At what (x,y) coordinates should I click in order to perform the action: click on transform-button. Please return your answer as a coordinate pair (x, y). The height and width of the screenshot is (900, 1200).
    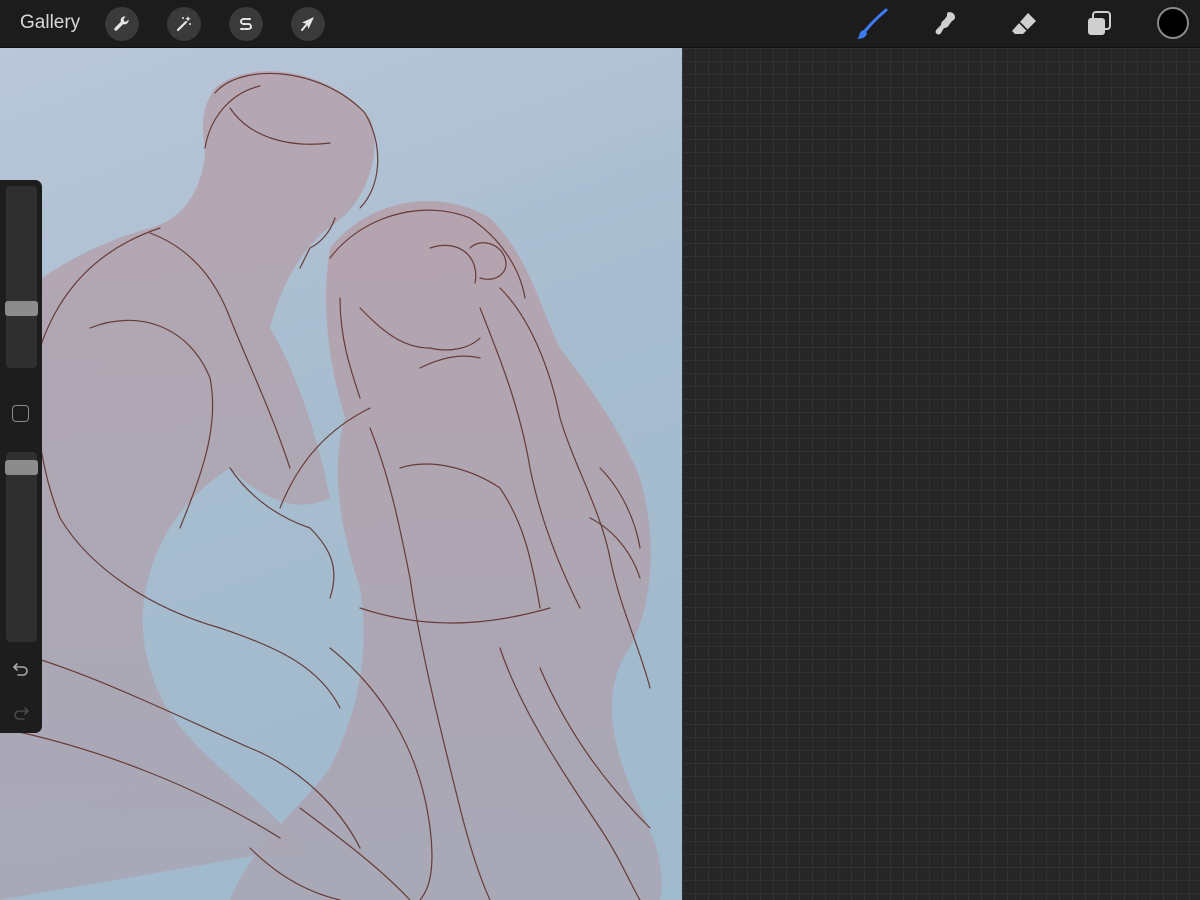
    Looking at the image, I should click on (308, 24).